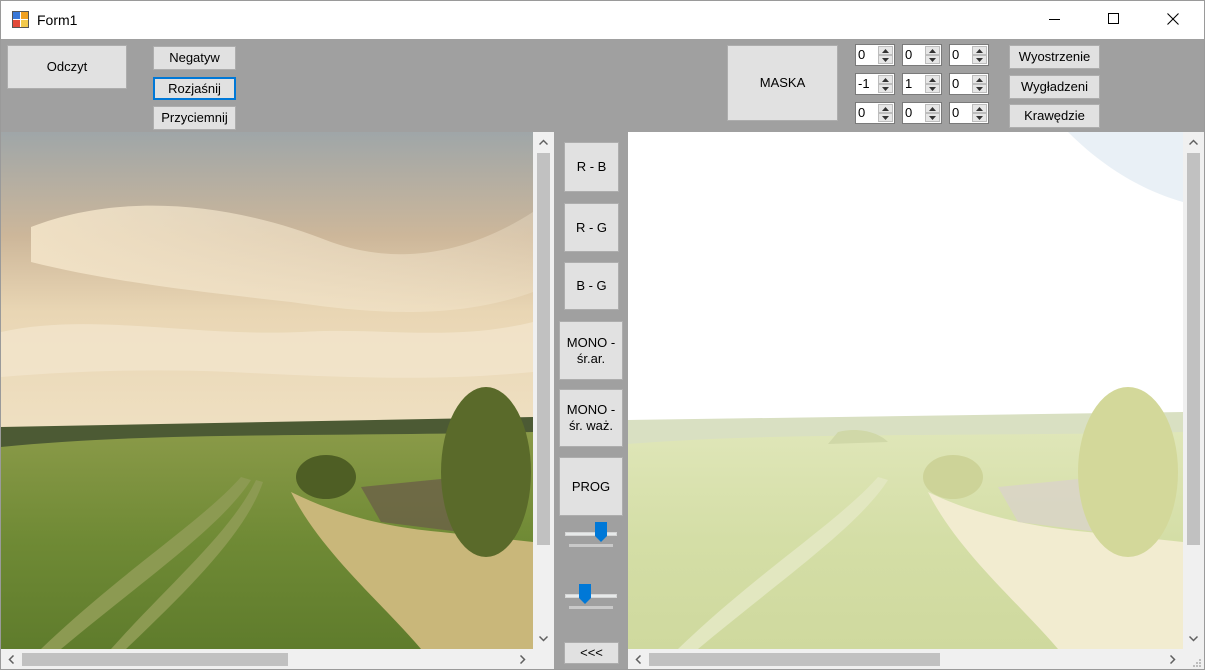 The height and width of the screenshot is (670, 1205). I want to click on mask-input-r3c1: 0, so click(875, 113).